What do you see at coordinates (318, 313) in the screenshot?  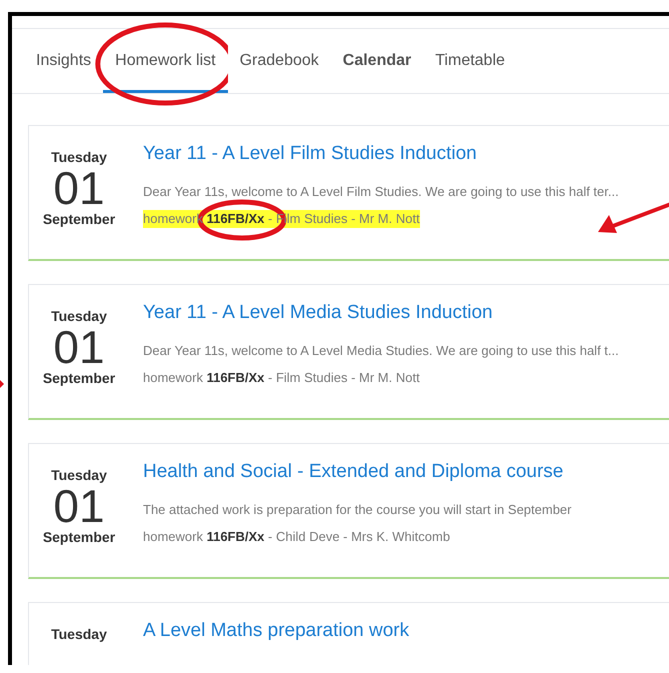 I see `homework-title: Year 11 - A Level Media Studies Induction` at bounding box center [318, 313].